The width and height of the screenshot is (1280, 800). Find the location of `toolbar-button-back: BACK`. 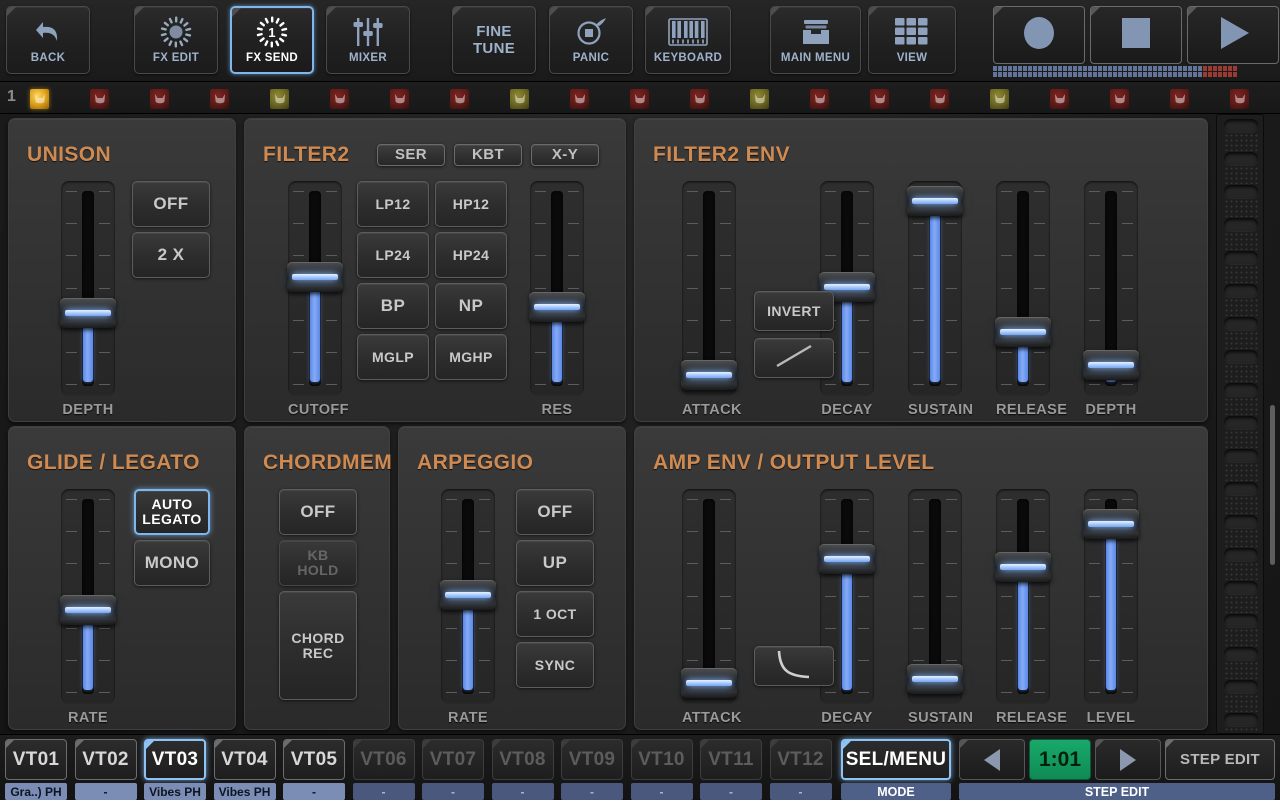

toolbar-button-back: BACK is located at coordinates (48, 40).